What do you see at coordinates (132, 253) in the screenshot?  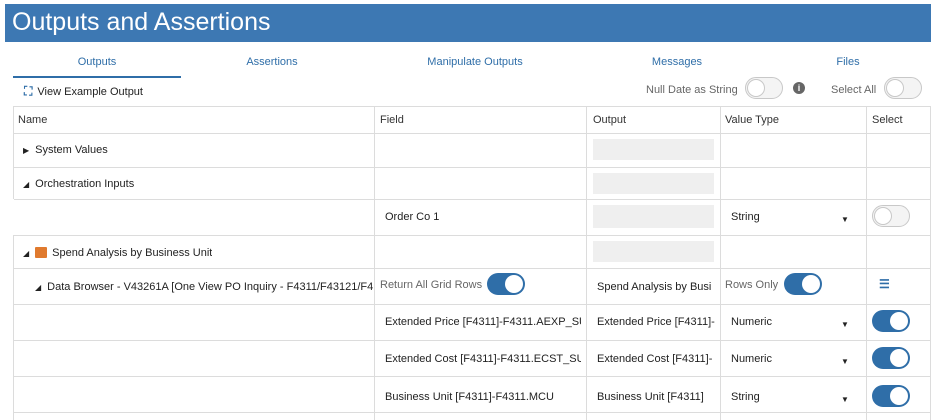 I see `tree-row-label: Spend Analysis by Business Unit` at bounding box center [132, 253].